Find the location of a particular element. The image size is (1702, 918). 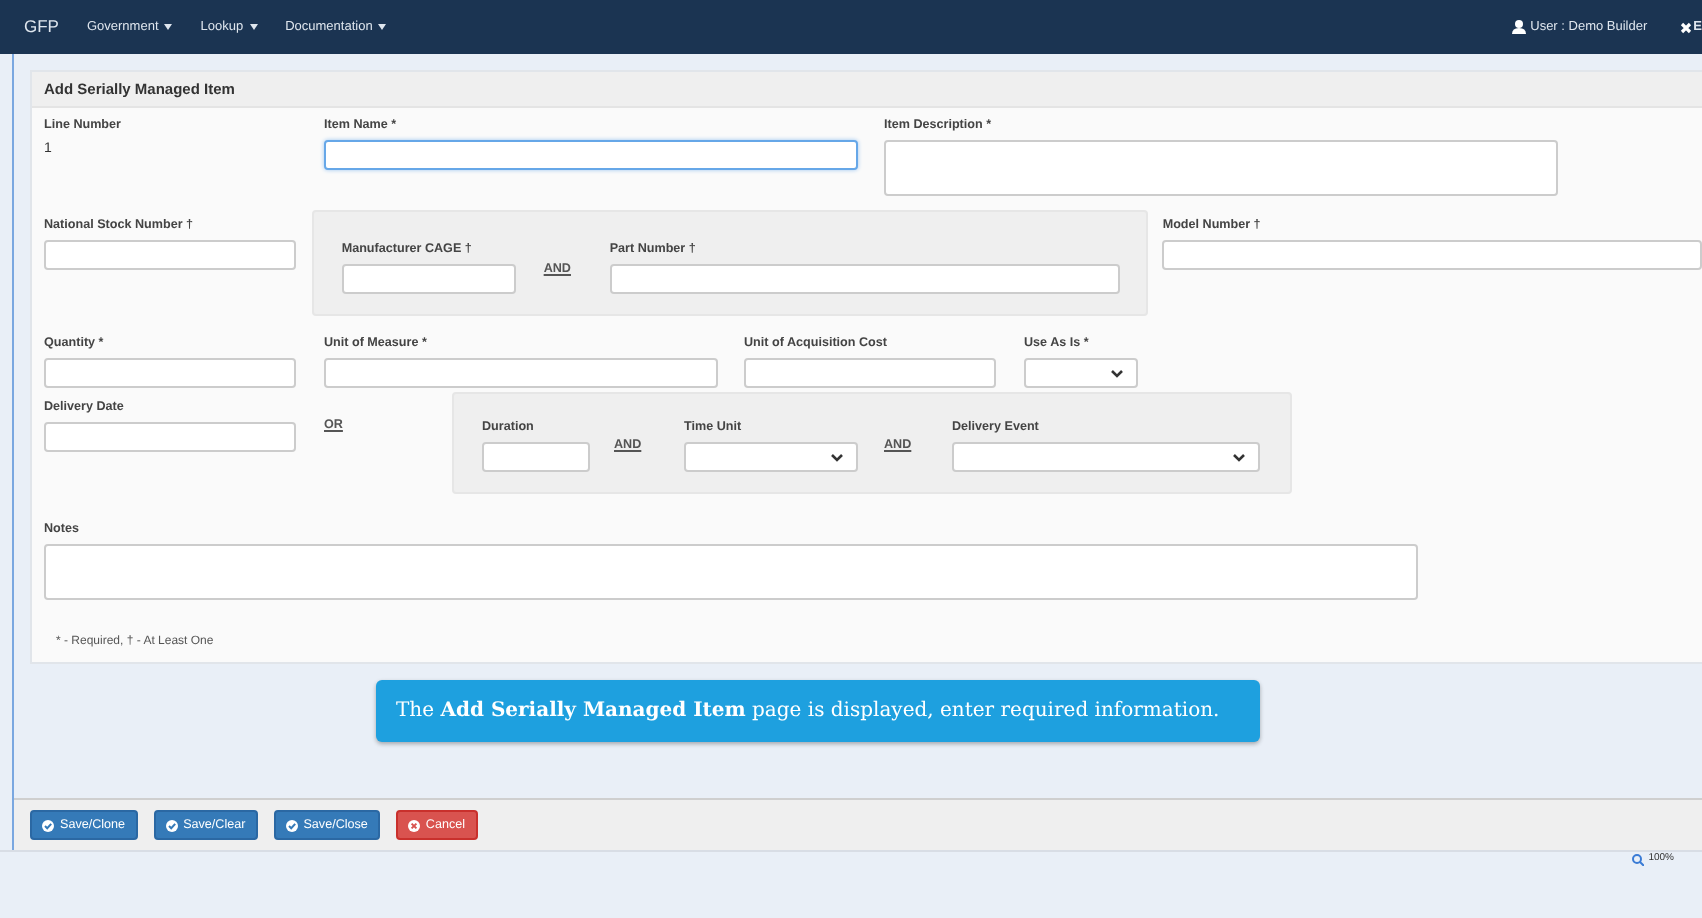

brand-link: GFP is located at coordinates (41, 27).